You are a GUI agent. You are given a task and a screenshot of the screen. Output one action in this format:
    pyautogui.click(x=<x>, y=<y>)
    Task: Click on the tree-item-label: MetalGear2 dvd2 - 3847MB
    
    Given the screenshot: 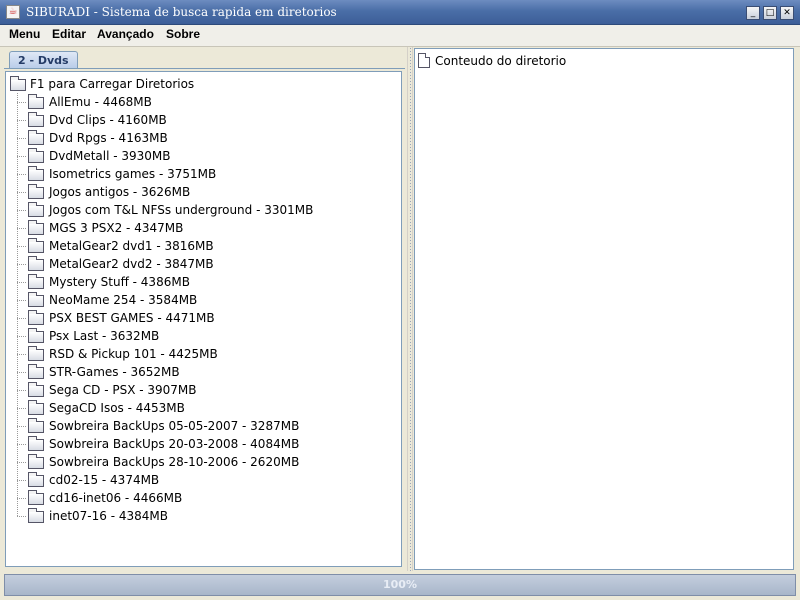 What is the action you would take?
    pyautogui.click(x=131, y=264)
    